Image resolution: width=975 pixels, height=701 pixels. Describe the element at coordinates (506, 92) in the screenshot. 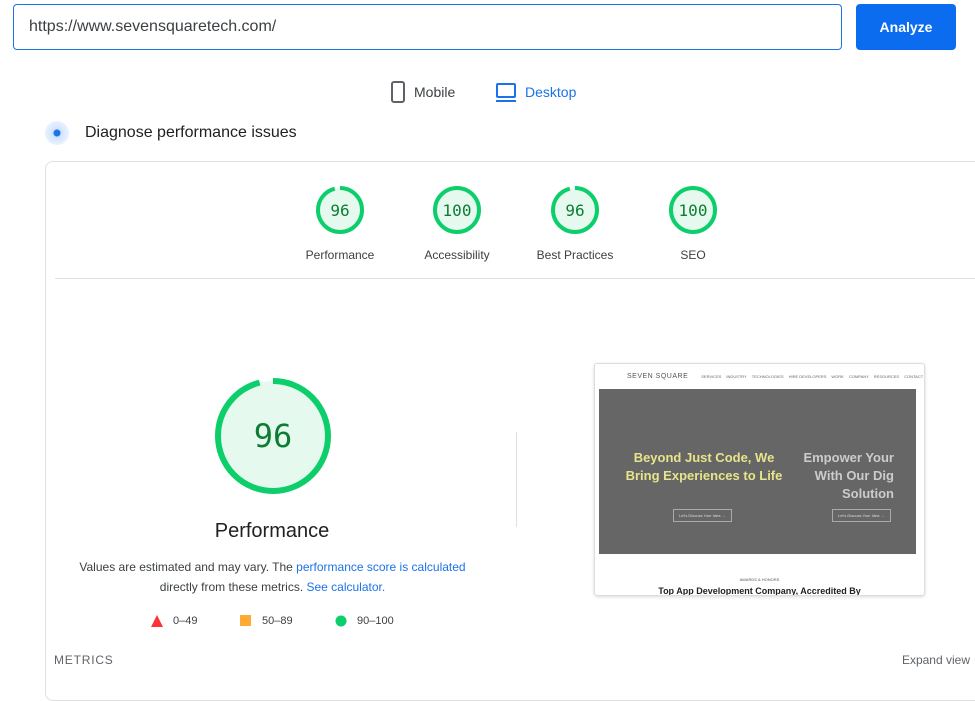

I see `desktop-icon` at that location.